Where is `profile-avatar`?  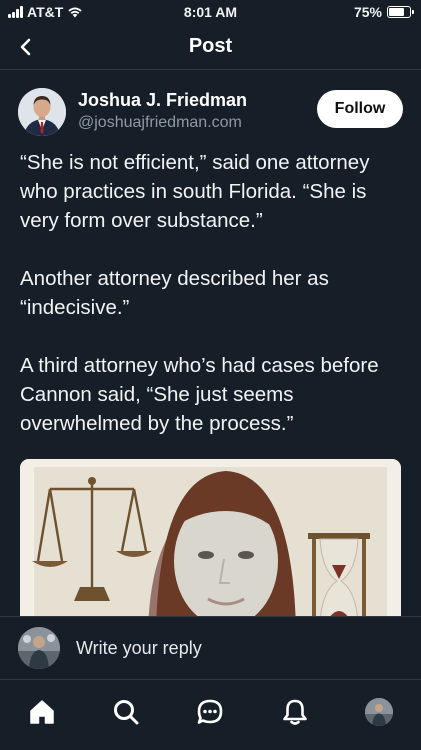 profile-avatar is located at coordinates (378, 712).